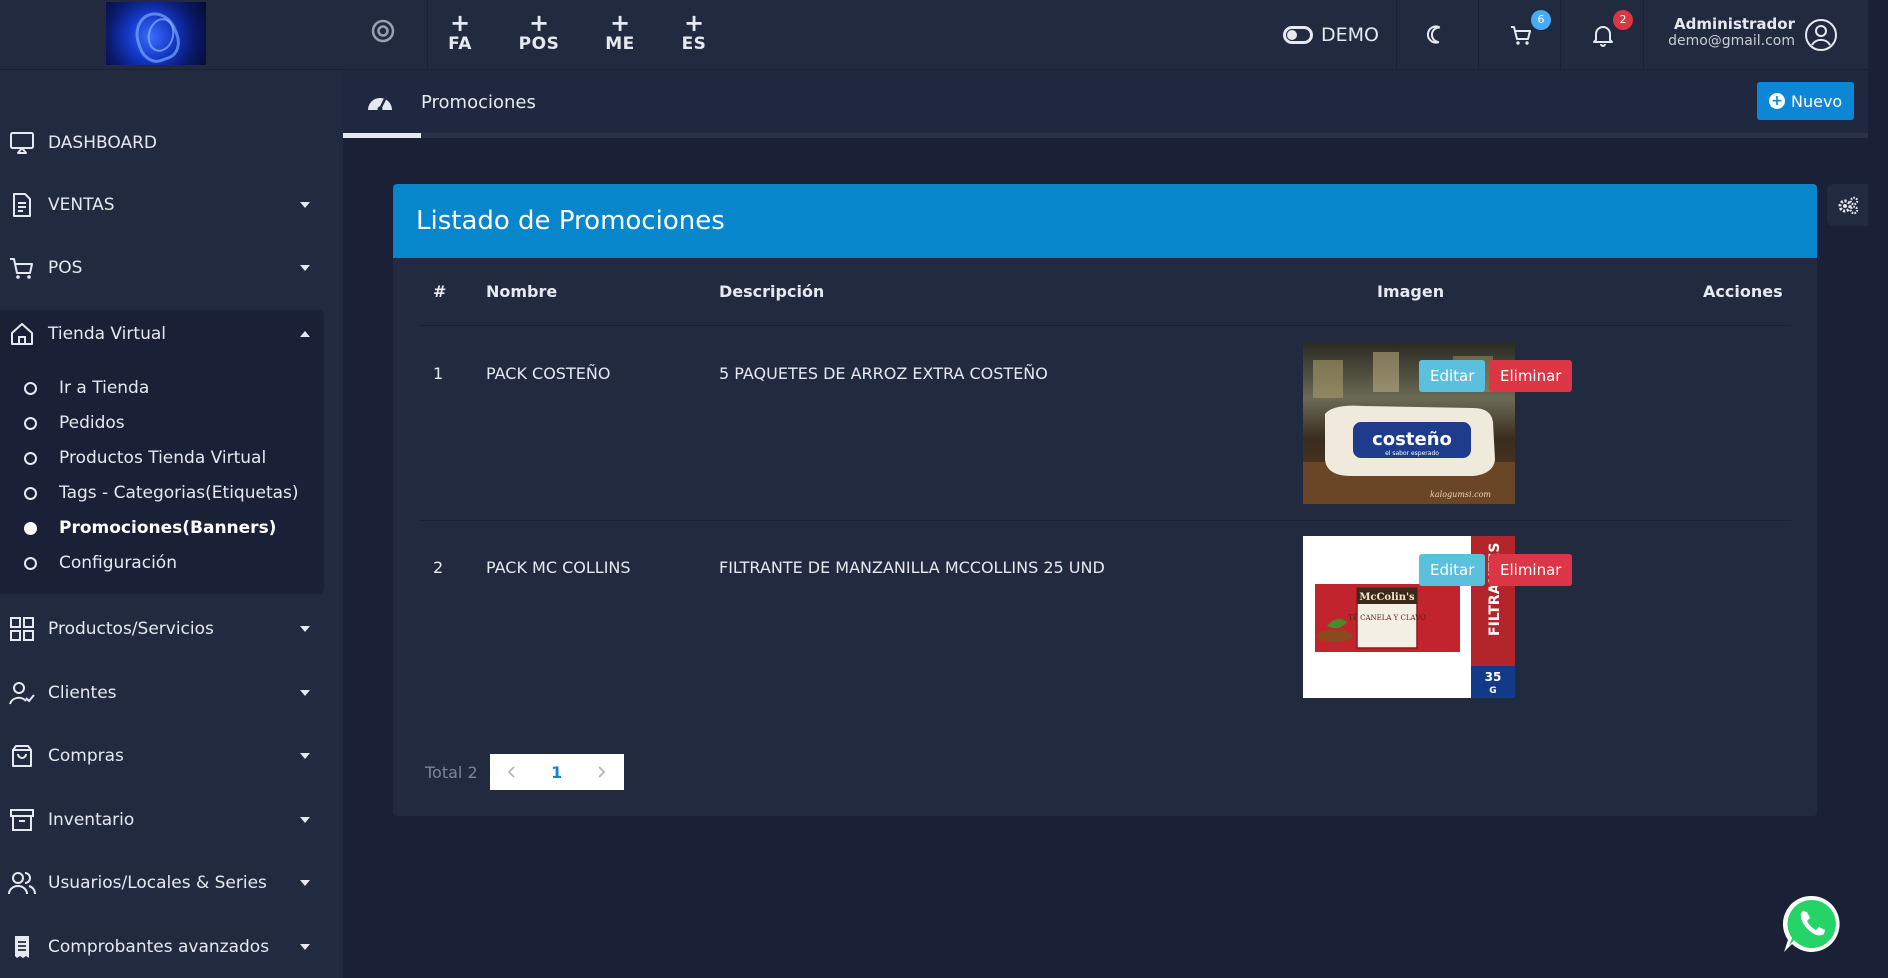  What do you see at coordinates (1541, 20) in the screenshot?
I see `cart-badge: 6` at bounding box center [1541, 20].